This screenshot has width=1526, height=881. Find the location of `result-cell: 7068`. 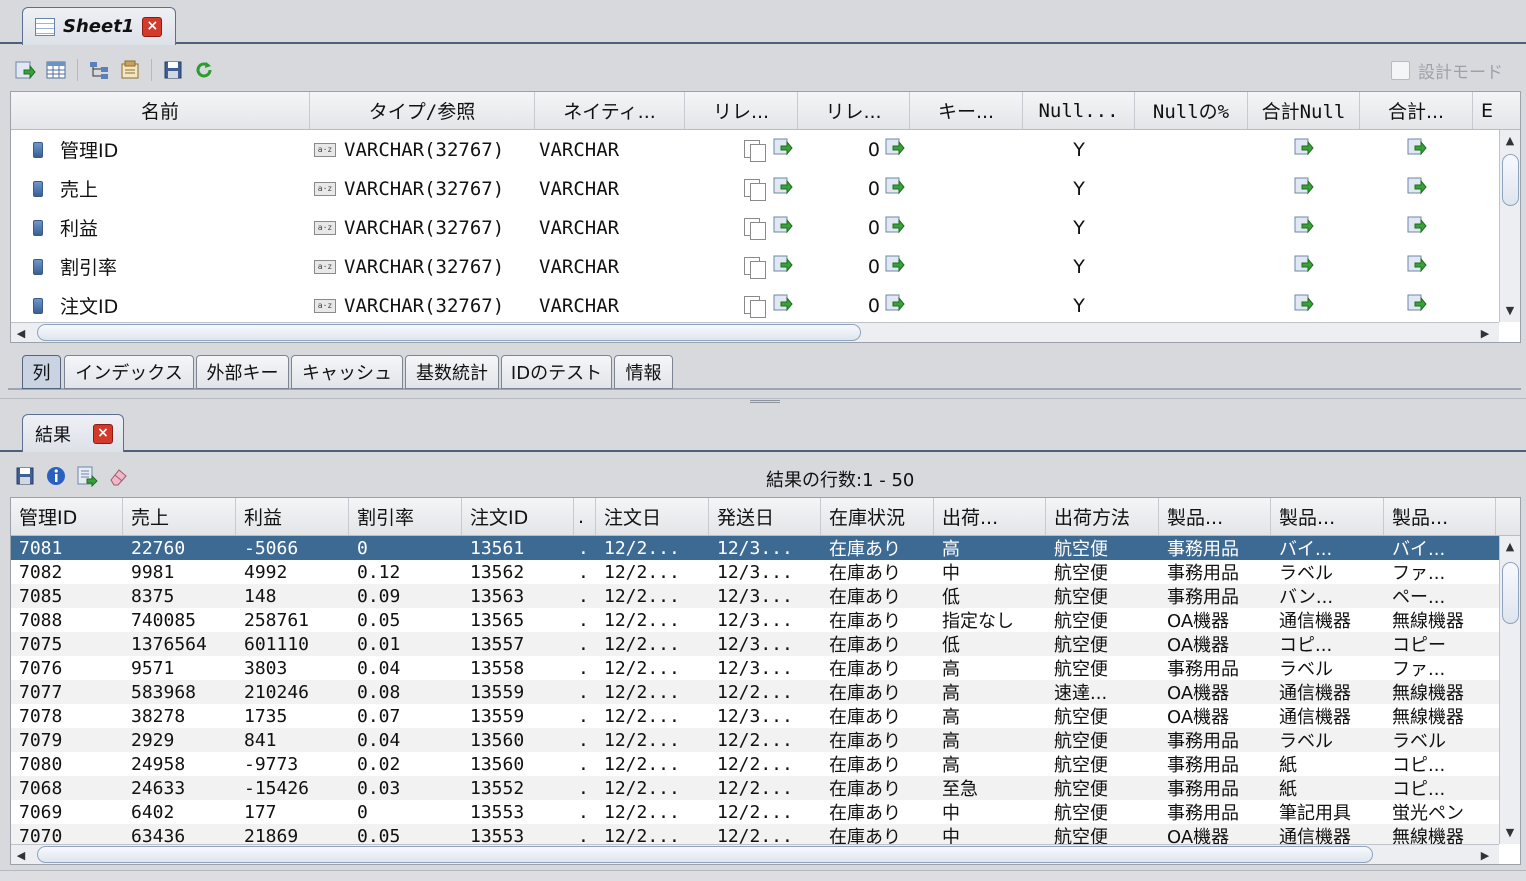

result-cell: 7068 is located at coordinates (67, 788).